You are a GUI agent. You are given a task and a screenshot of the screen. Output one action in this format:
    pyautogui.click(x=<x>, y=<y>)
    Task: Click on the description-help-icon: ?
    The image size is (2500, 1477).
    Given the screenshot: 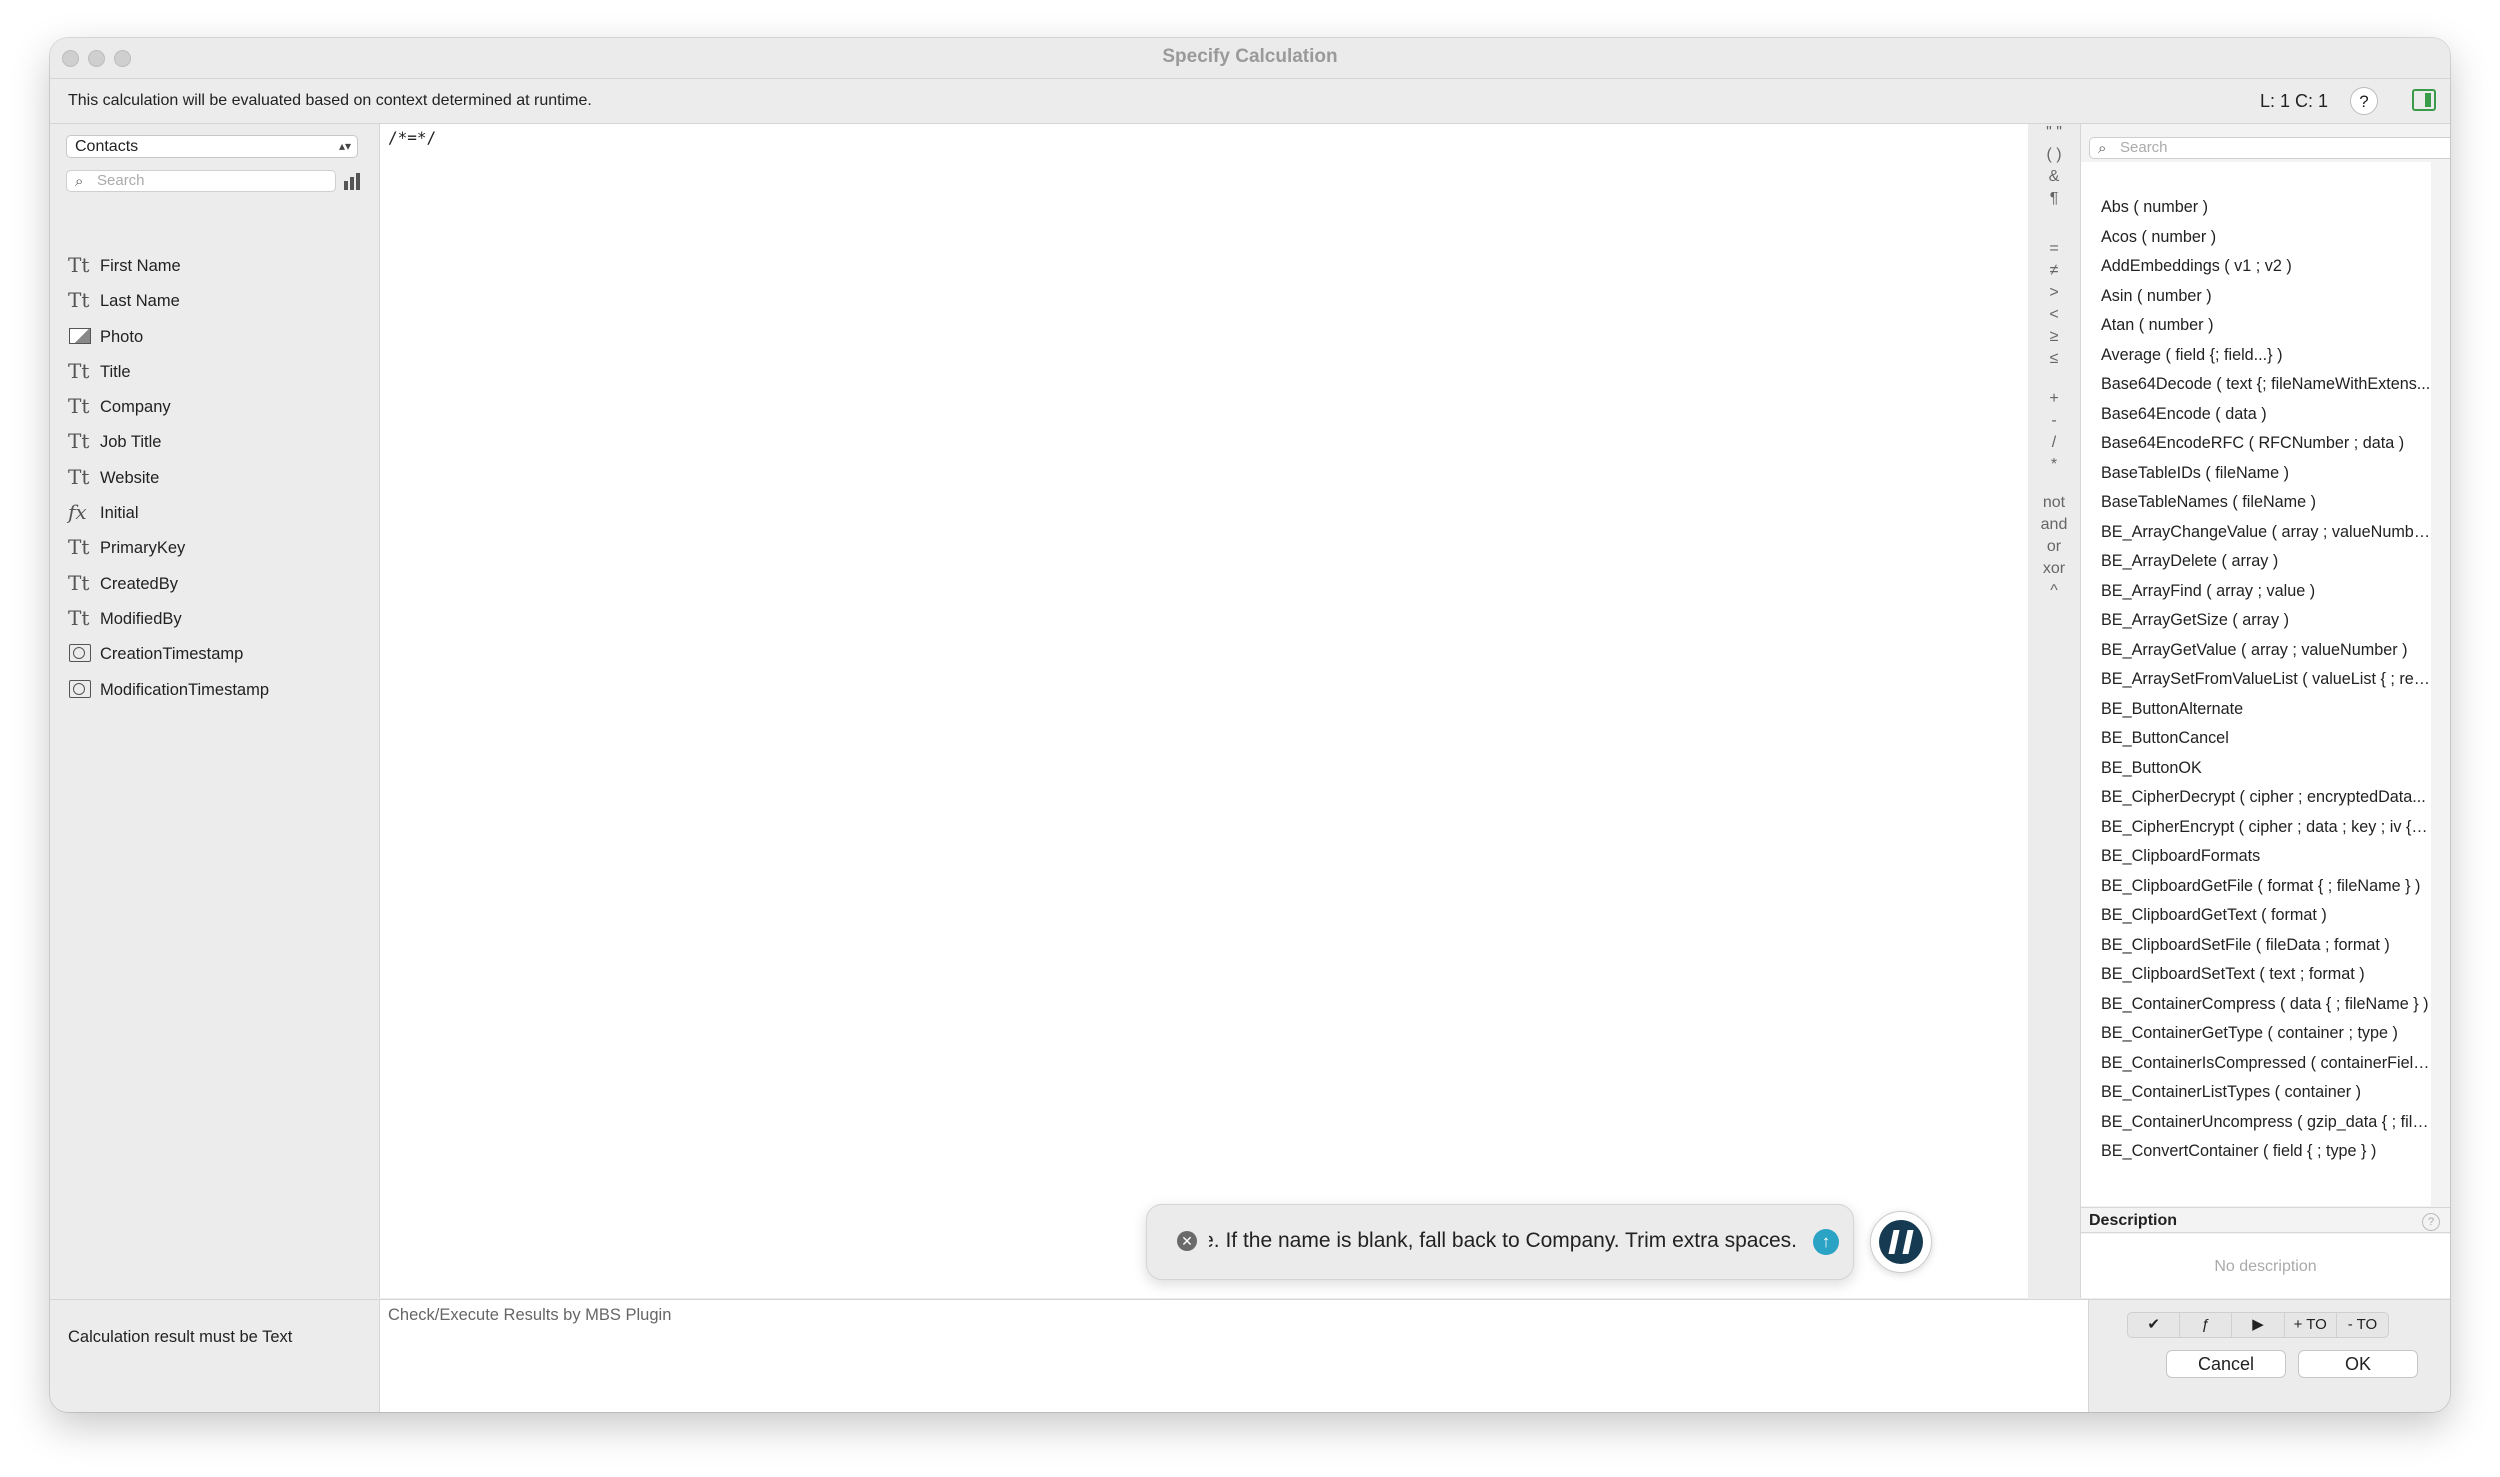 What is the action you would take?
    pyautogui.click(x=2431, y=1222)
    